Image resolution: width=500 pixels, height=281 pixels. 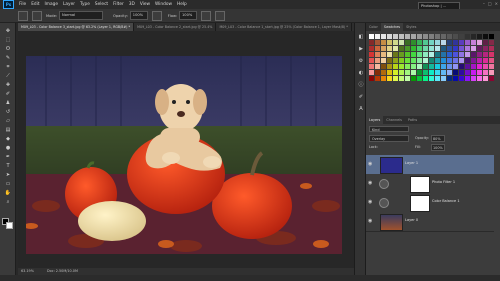 What do you see at coordinates (430, 165) in the screenshot?
I see `layer-row-layer1: ◉ Layer 1` at bounding box center [430, 165].